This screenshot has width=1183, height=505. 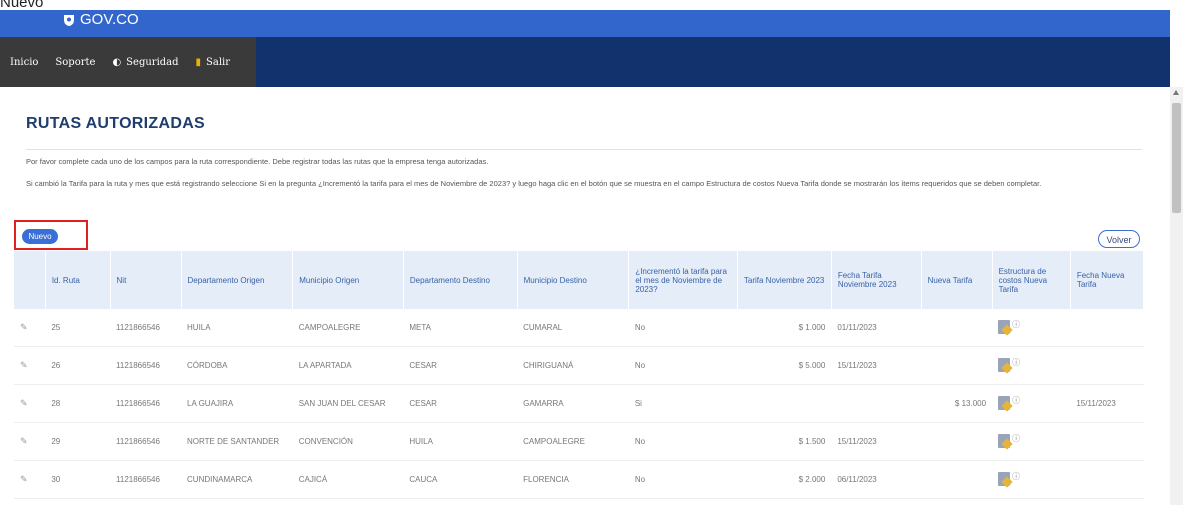 I want to click on cell-tarifa: $ 1.000, so click(x=784, y=328).